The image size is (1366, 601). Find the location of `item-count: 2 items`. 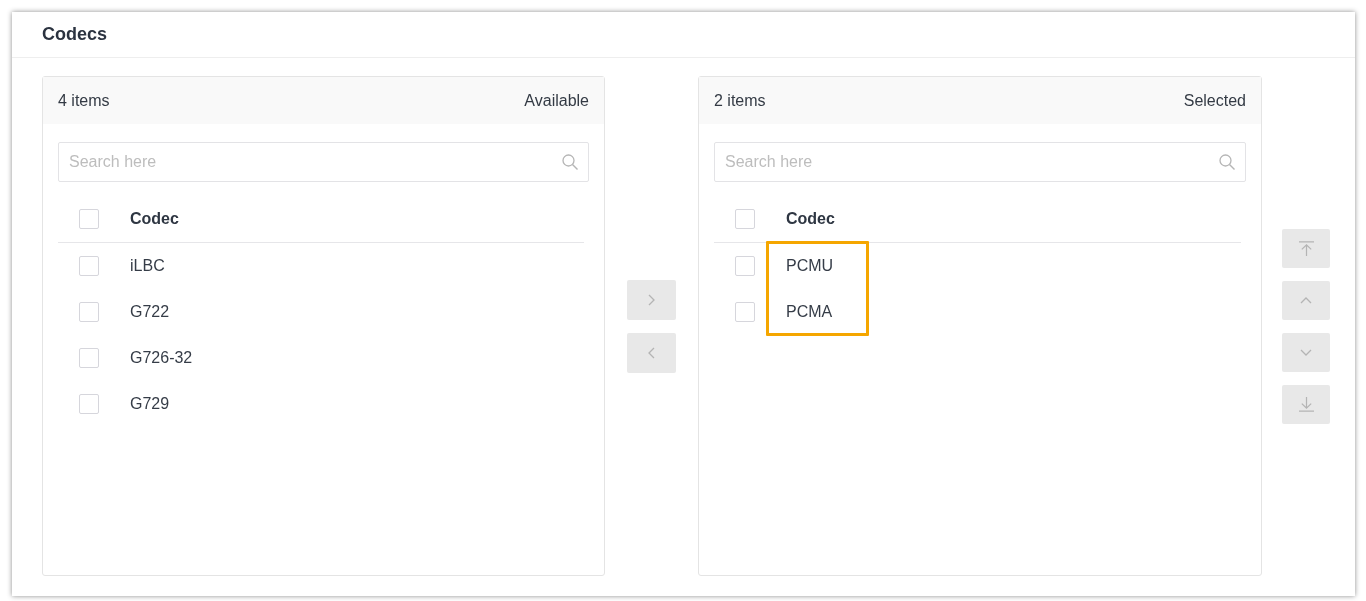

item-count: 2 items is located at coordinates (740, 100).